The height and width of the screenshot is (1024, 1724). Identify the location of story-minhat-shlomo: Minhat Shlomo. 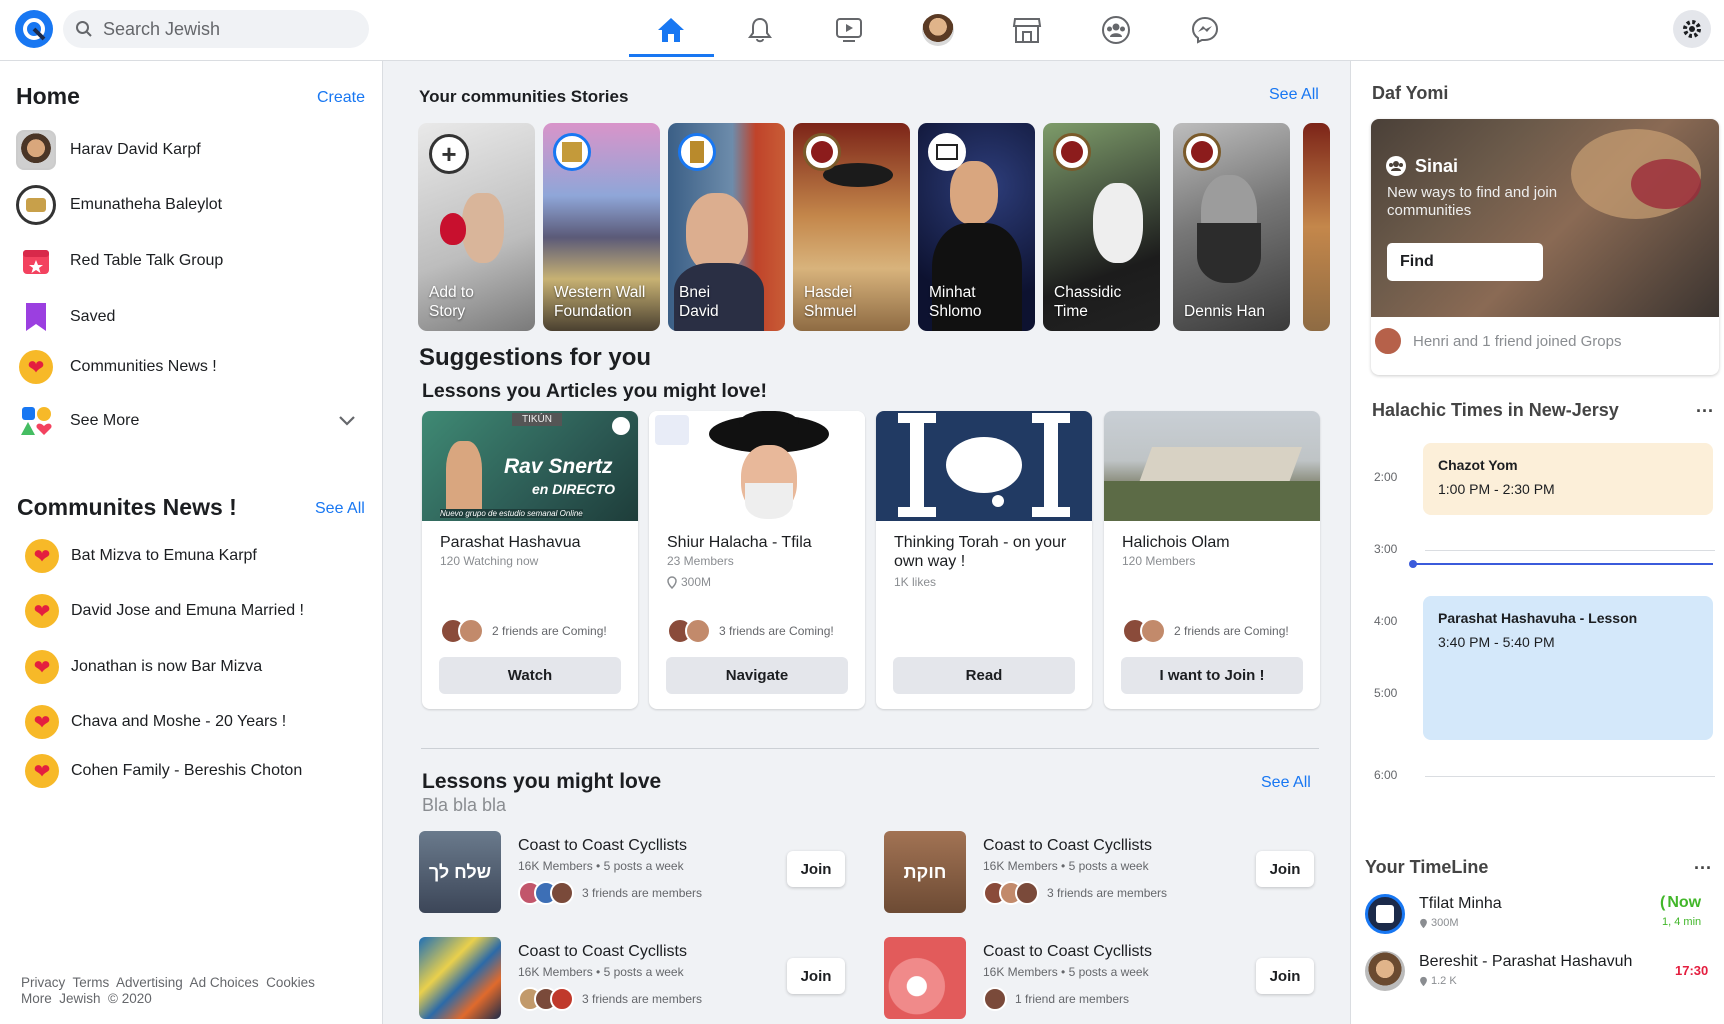
(976, 227).